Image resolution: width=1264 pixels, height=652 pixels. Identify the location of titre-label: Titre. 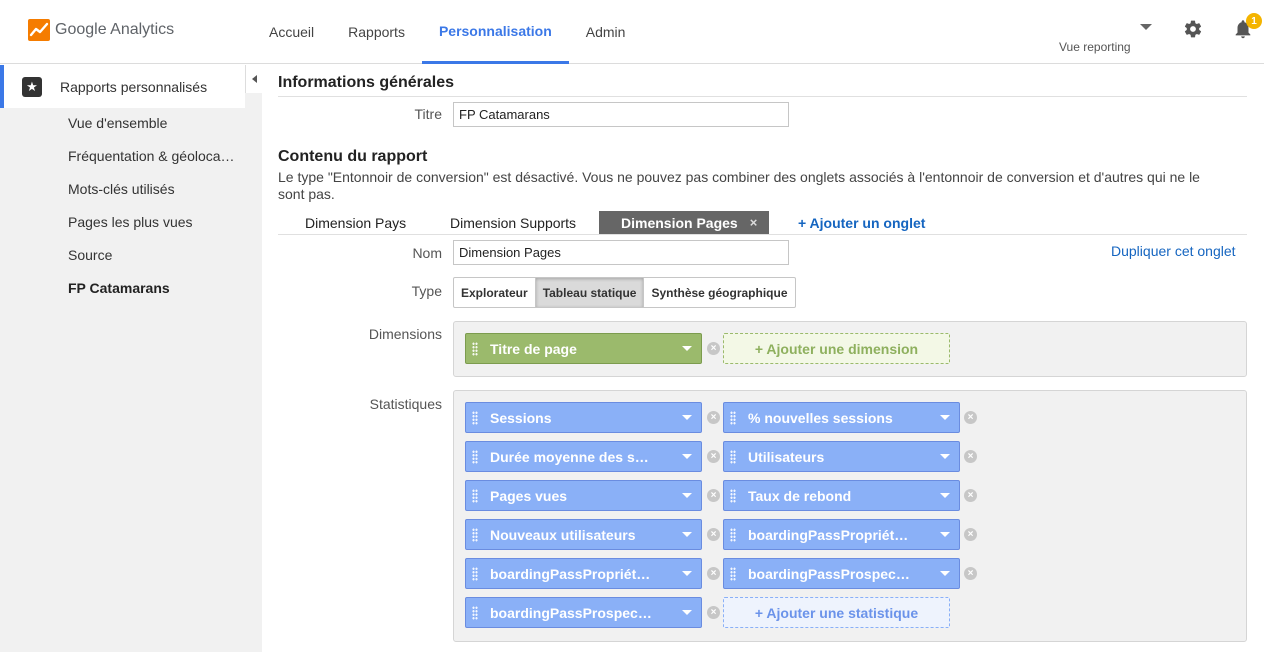
(428, 114).